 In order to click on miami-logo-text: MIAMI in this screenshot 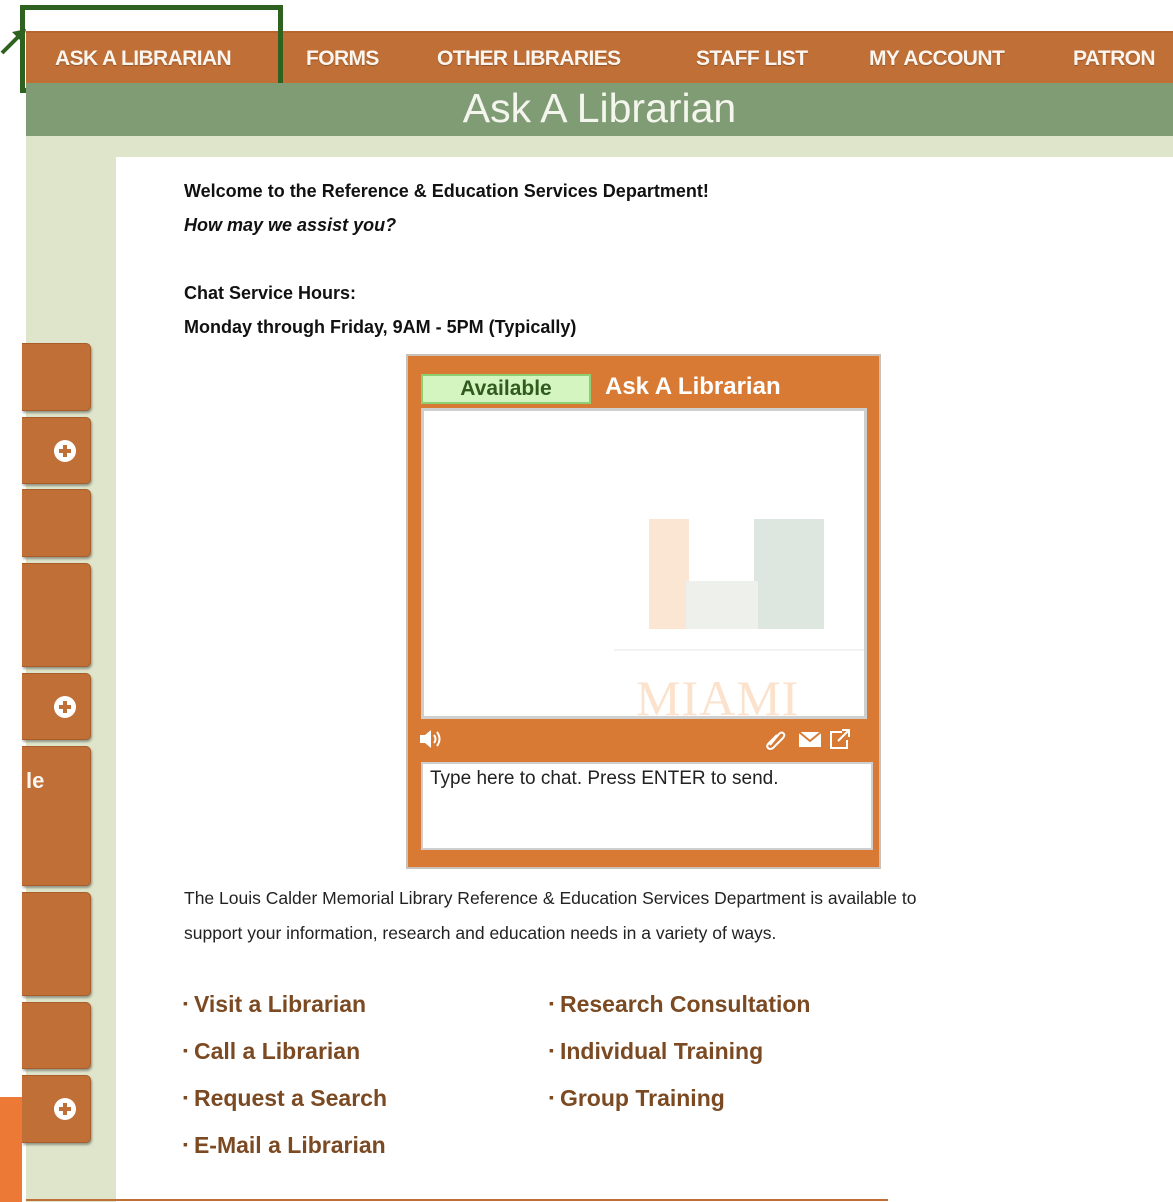, I will do `click(718, 694)`.